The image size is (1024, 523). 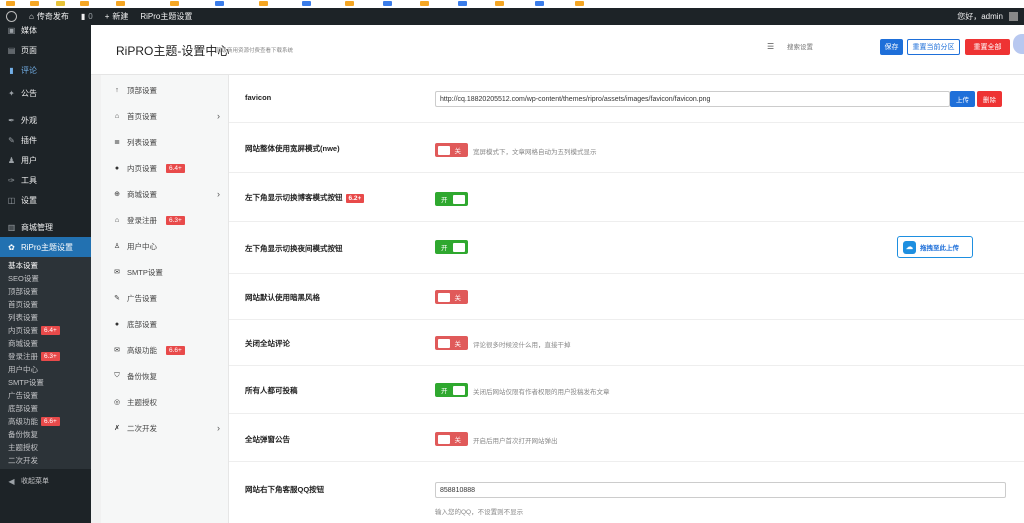 I want to click on reset-section-button: 重置当前分区, so click(x=933, y=47).